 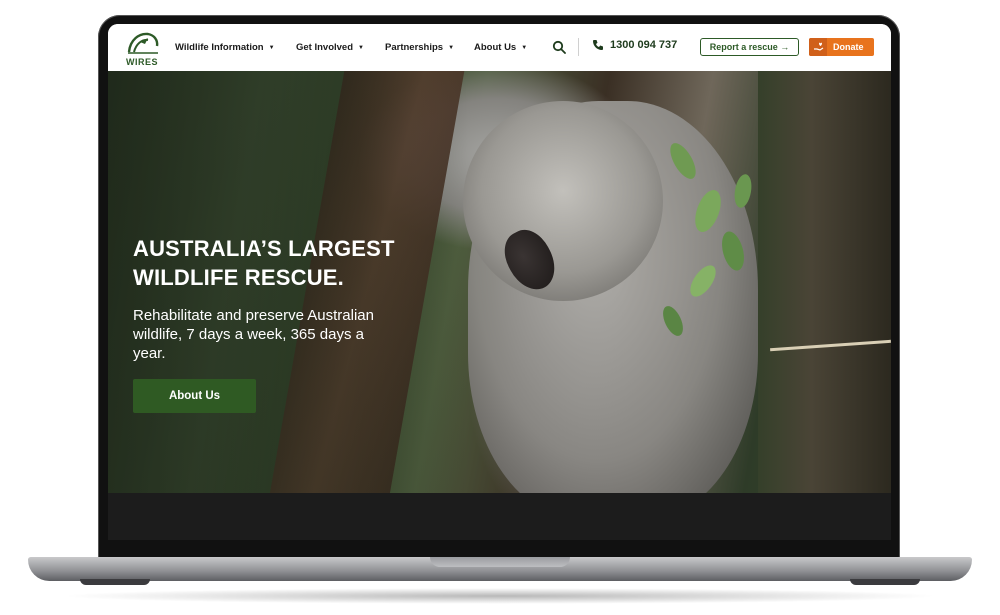 I want to click on hero-title-line-2: WILDLIFE RESCUE., so click(x=238, y=277).